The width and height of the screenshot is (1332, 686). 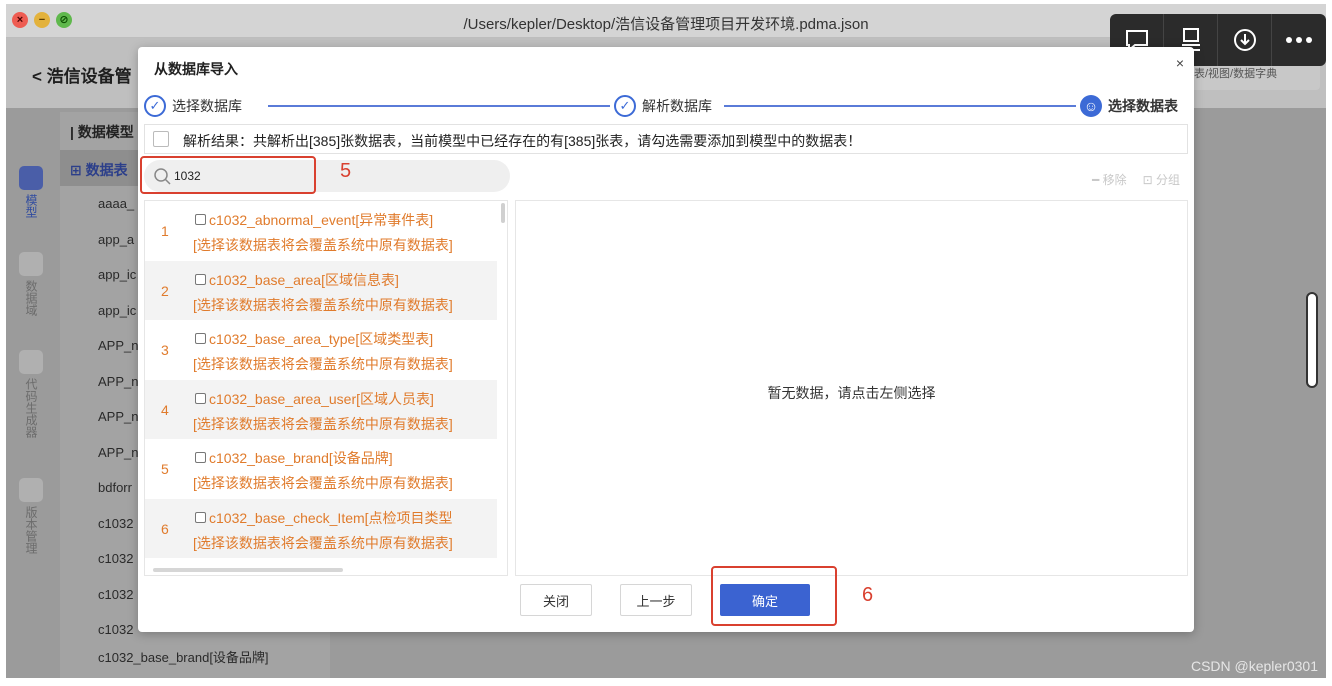 What do you see at coordinates (195, 106) in the screenshot?
I see `step-select-db: ✓ 选择数据库` at bounding box center [195, 106].